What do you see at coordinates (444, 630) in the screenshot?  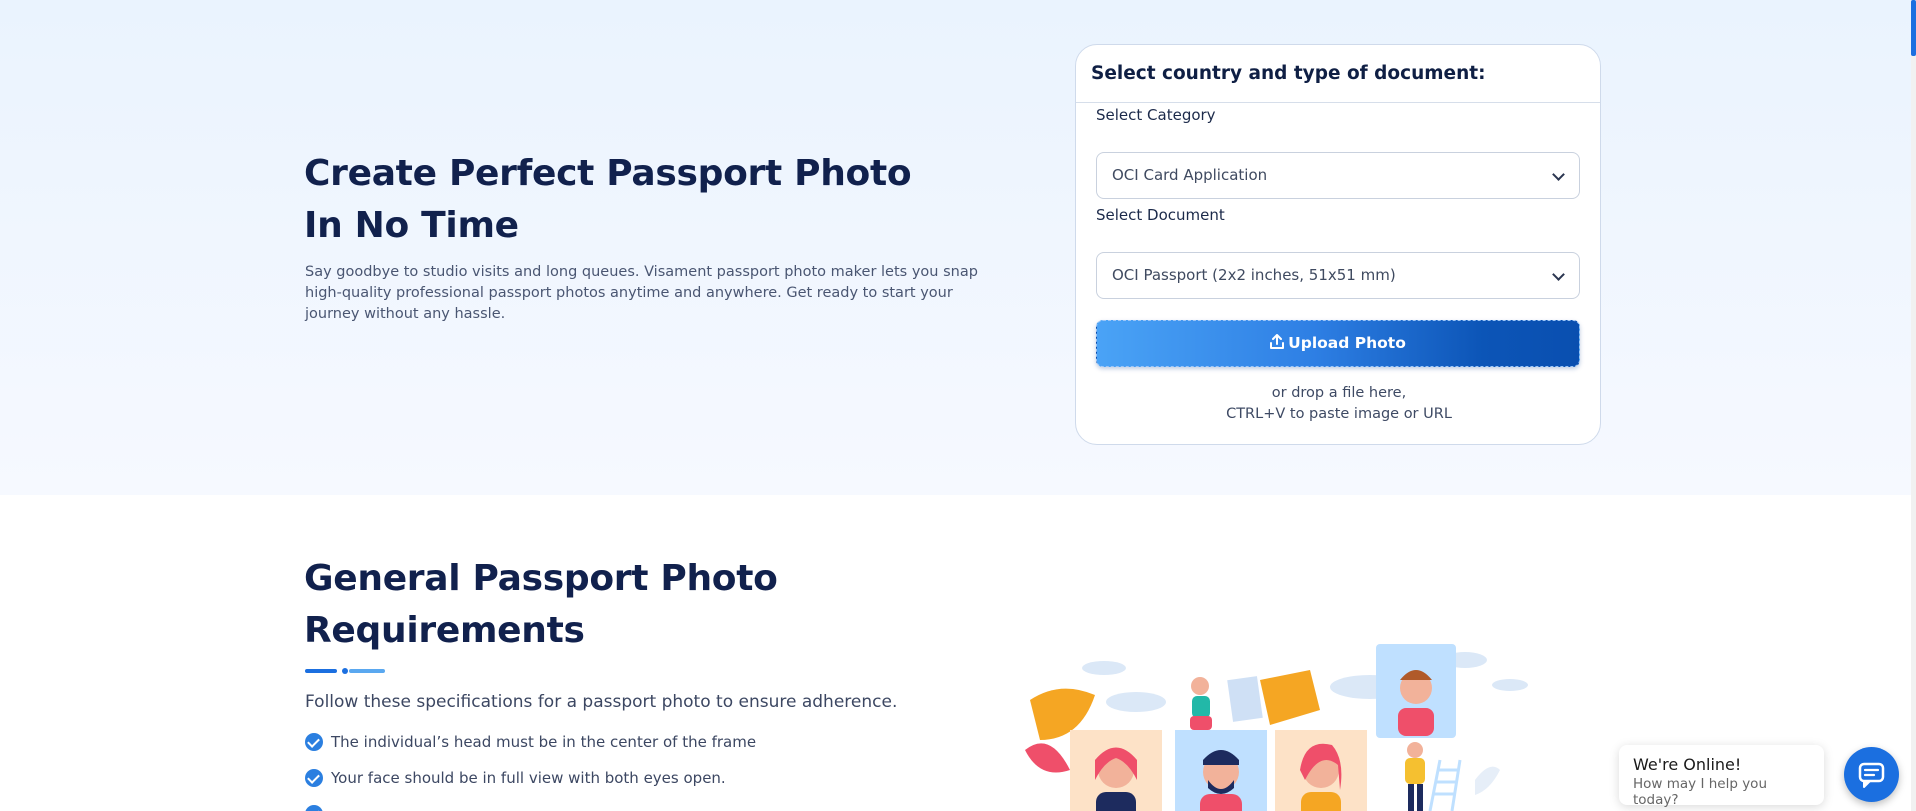 I see `requirements-title-line2: Requirements` at bounding box center [444, 630].